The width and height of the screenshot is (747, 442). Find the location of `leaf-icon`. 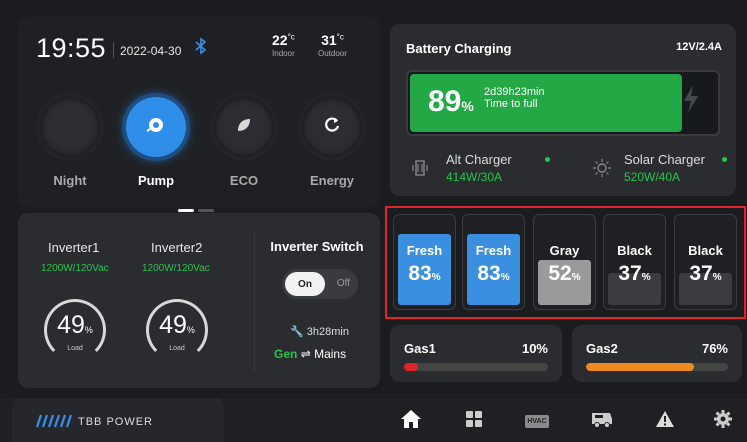

leaf-icon is located at coordinates (244, 127).